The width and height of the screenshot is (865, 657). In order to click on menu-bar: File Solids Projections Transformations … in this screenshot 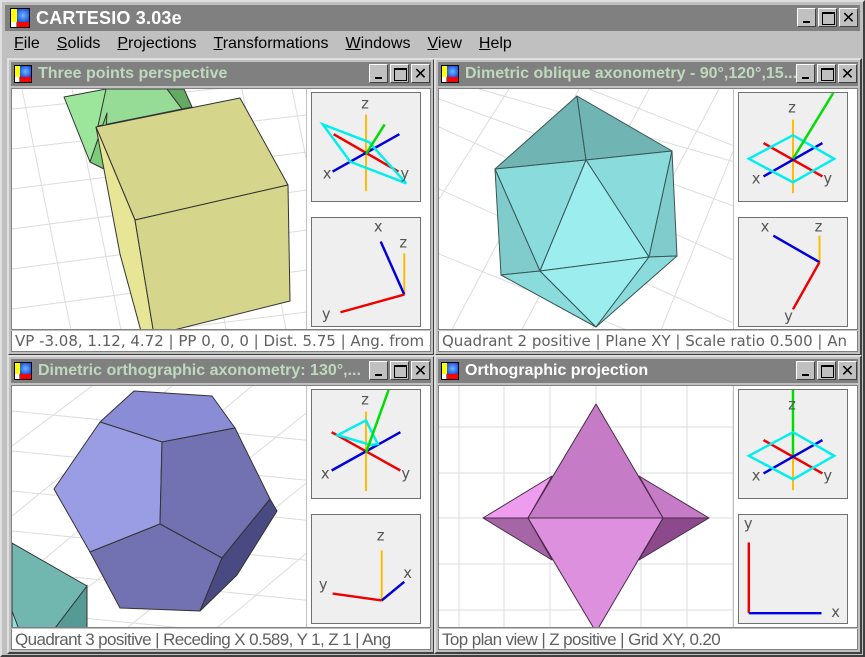, I will do `click(432, 44)`.